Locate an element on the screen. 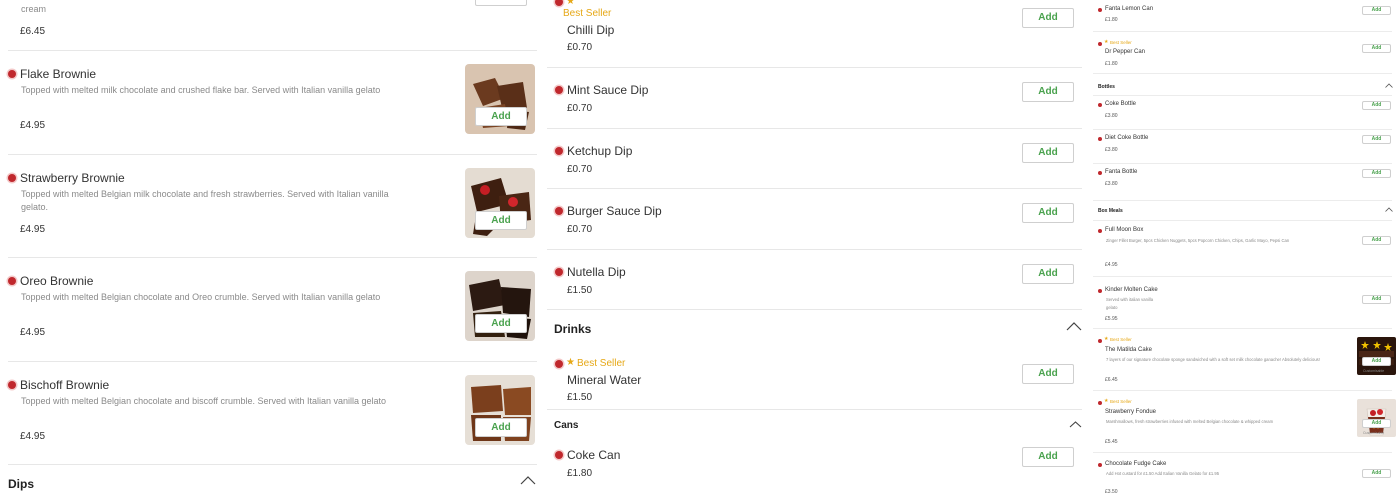 The image size is (1400, 500). item-name: Chocolate Fudge Cake is located at coordinates (1136, 464).